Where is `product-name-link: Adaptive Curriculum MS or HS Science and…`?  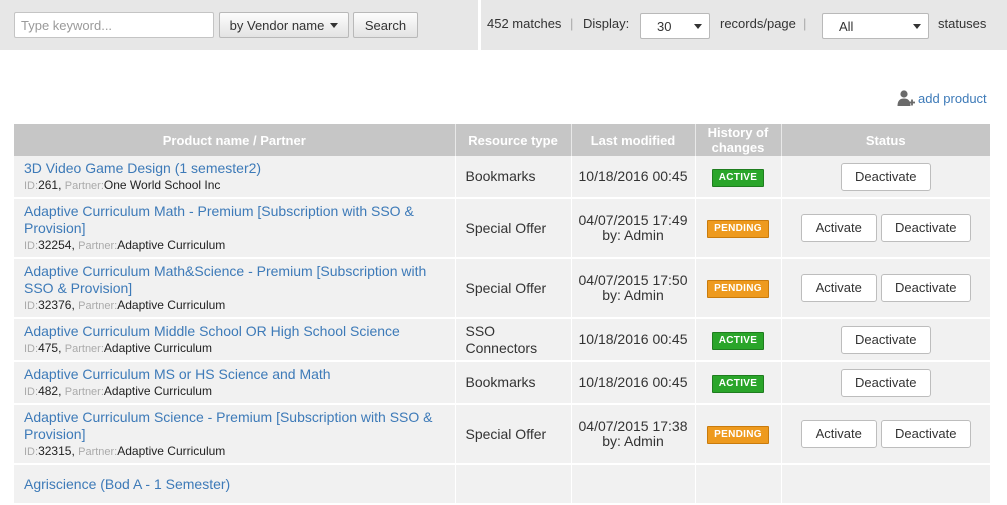 product-name-link: Adaptive Curriculum MS or HS Science and… is located at coordinates (234, 374).